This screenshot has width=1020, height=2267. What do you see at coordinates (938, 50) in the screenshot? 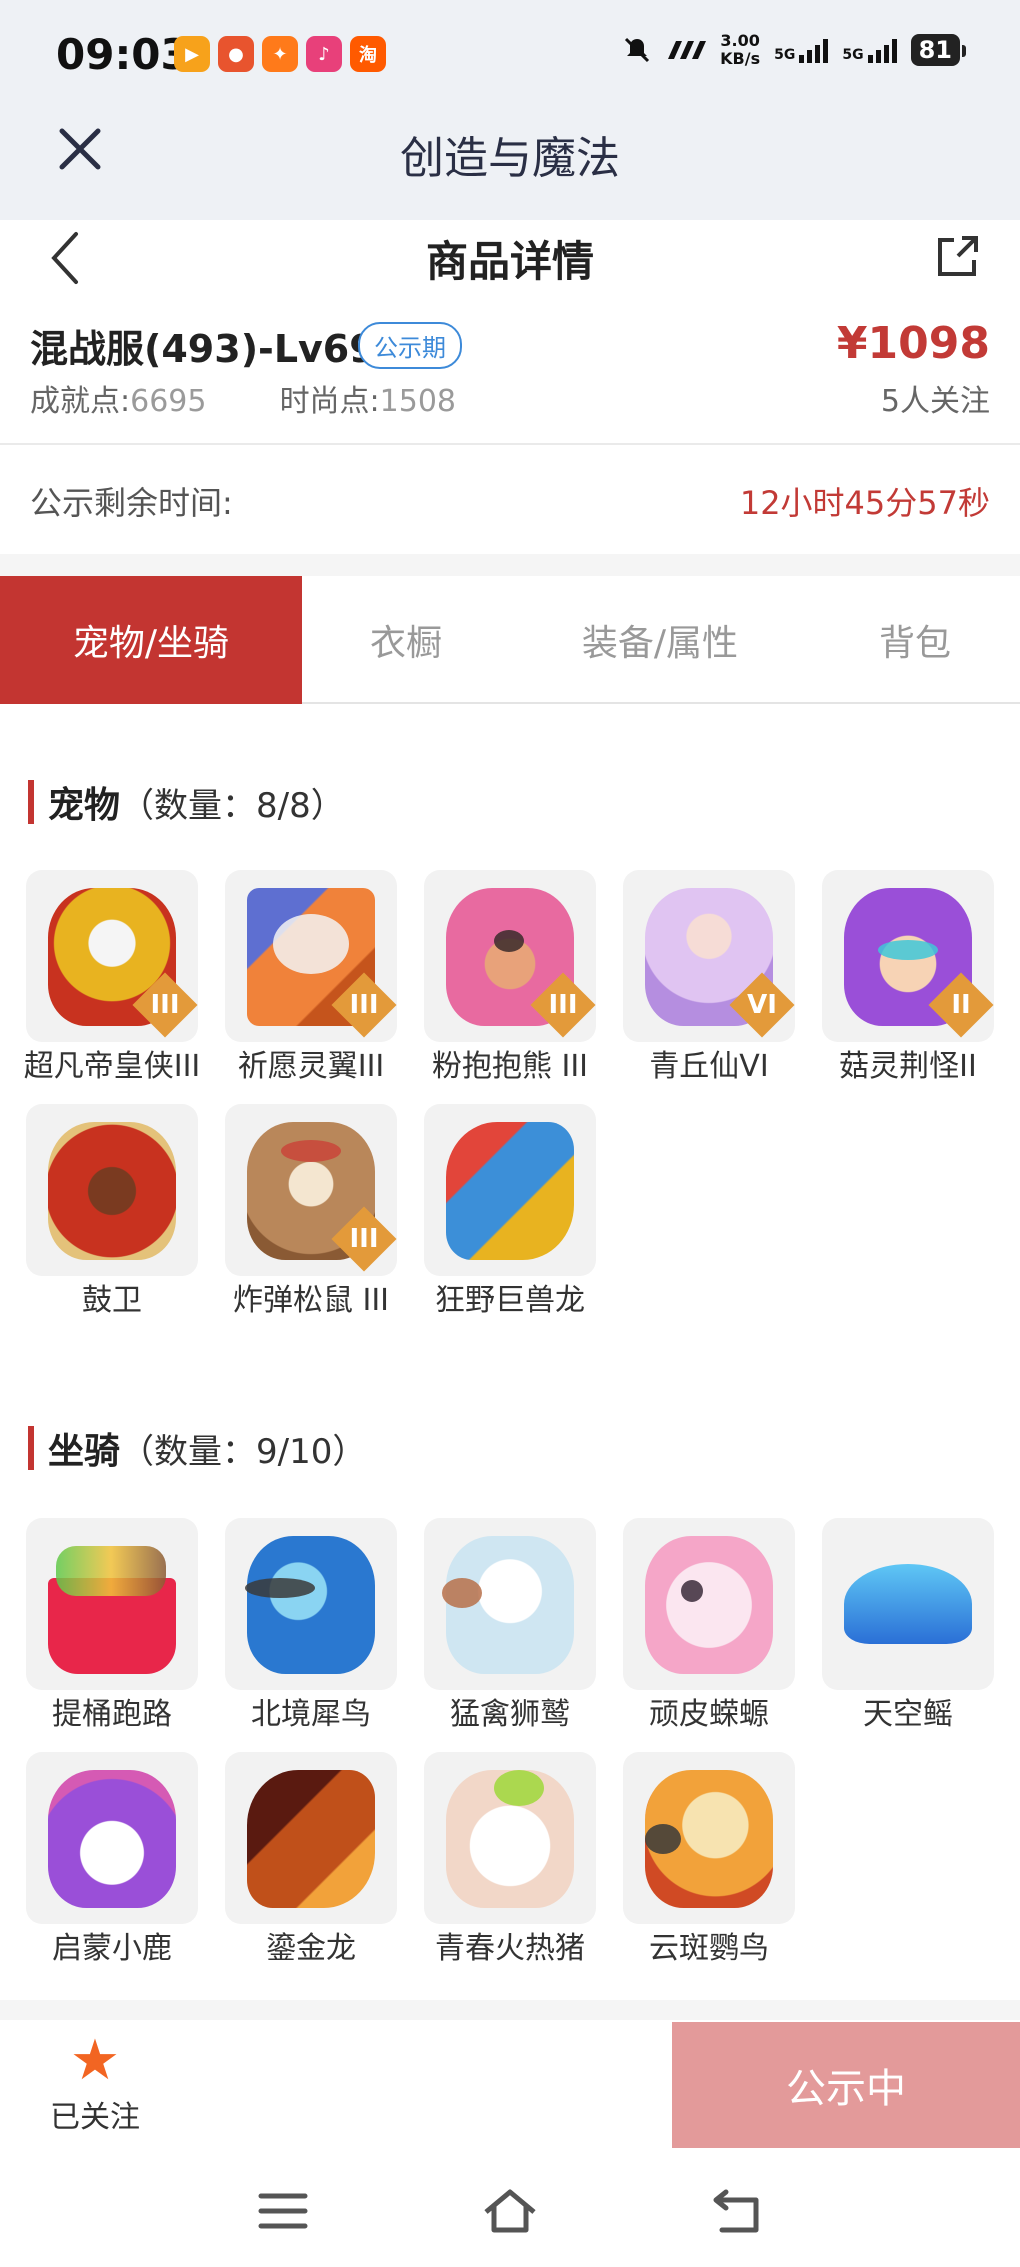
I see `battery-icon: 81` at bounding box center [938, 50].